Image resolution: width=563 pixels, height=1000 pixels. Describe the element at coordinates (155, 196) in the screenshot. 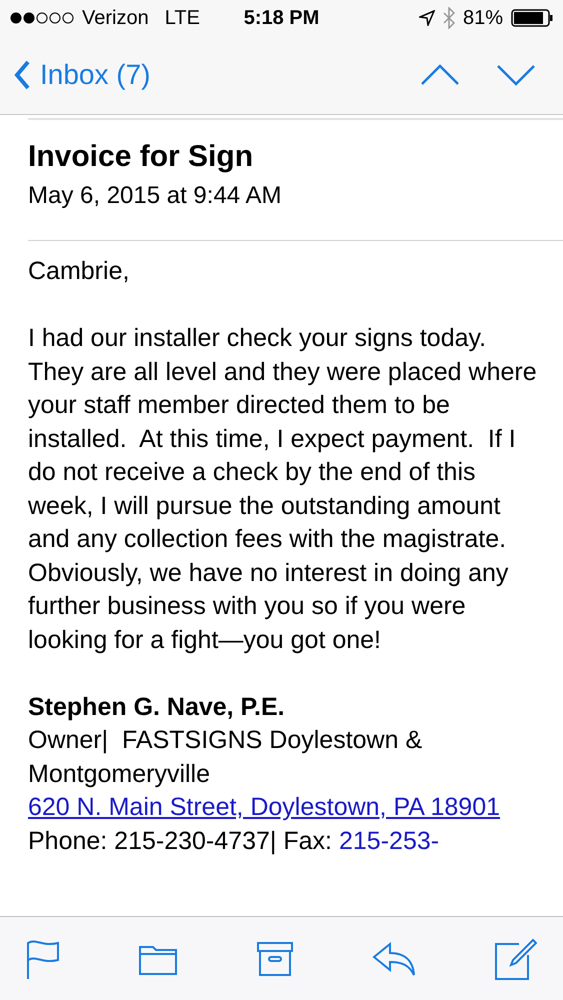

I see `email-date: May 6, 2015 at 9:44 AM` at that location.